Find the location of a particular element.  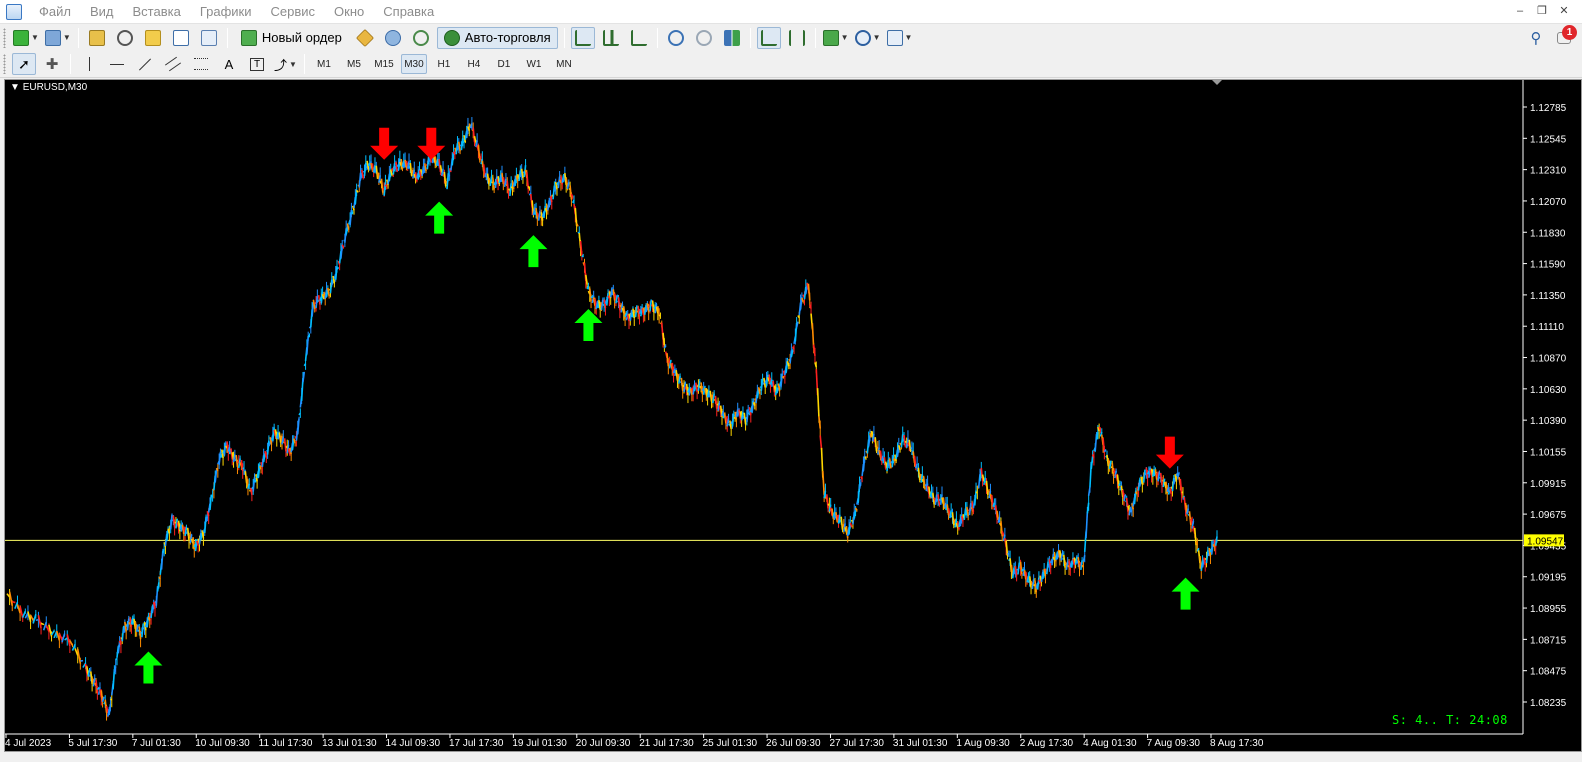

time-tick-label: 13 Jul 01:30 is located at coordinates (349, 743).